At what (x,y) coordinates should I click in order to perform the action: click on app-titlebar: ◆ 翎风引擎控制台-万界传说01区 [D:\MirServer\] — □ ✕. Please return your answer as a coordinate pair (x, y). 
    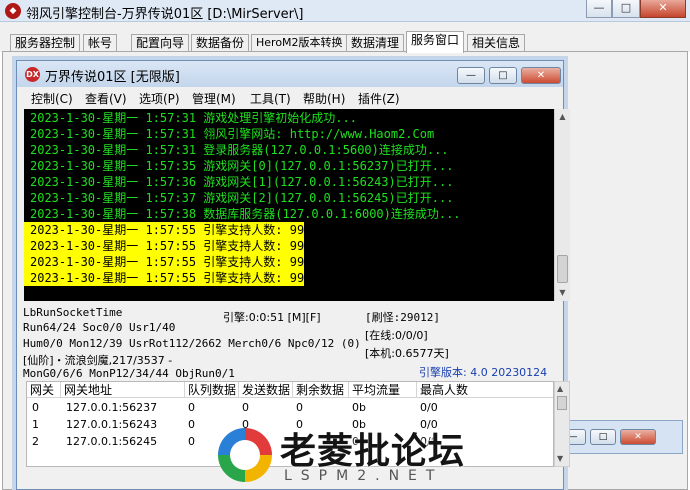
    Looking at the image, I should click on (345, 11).